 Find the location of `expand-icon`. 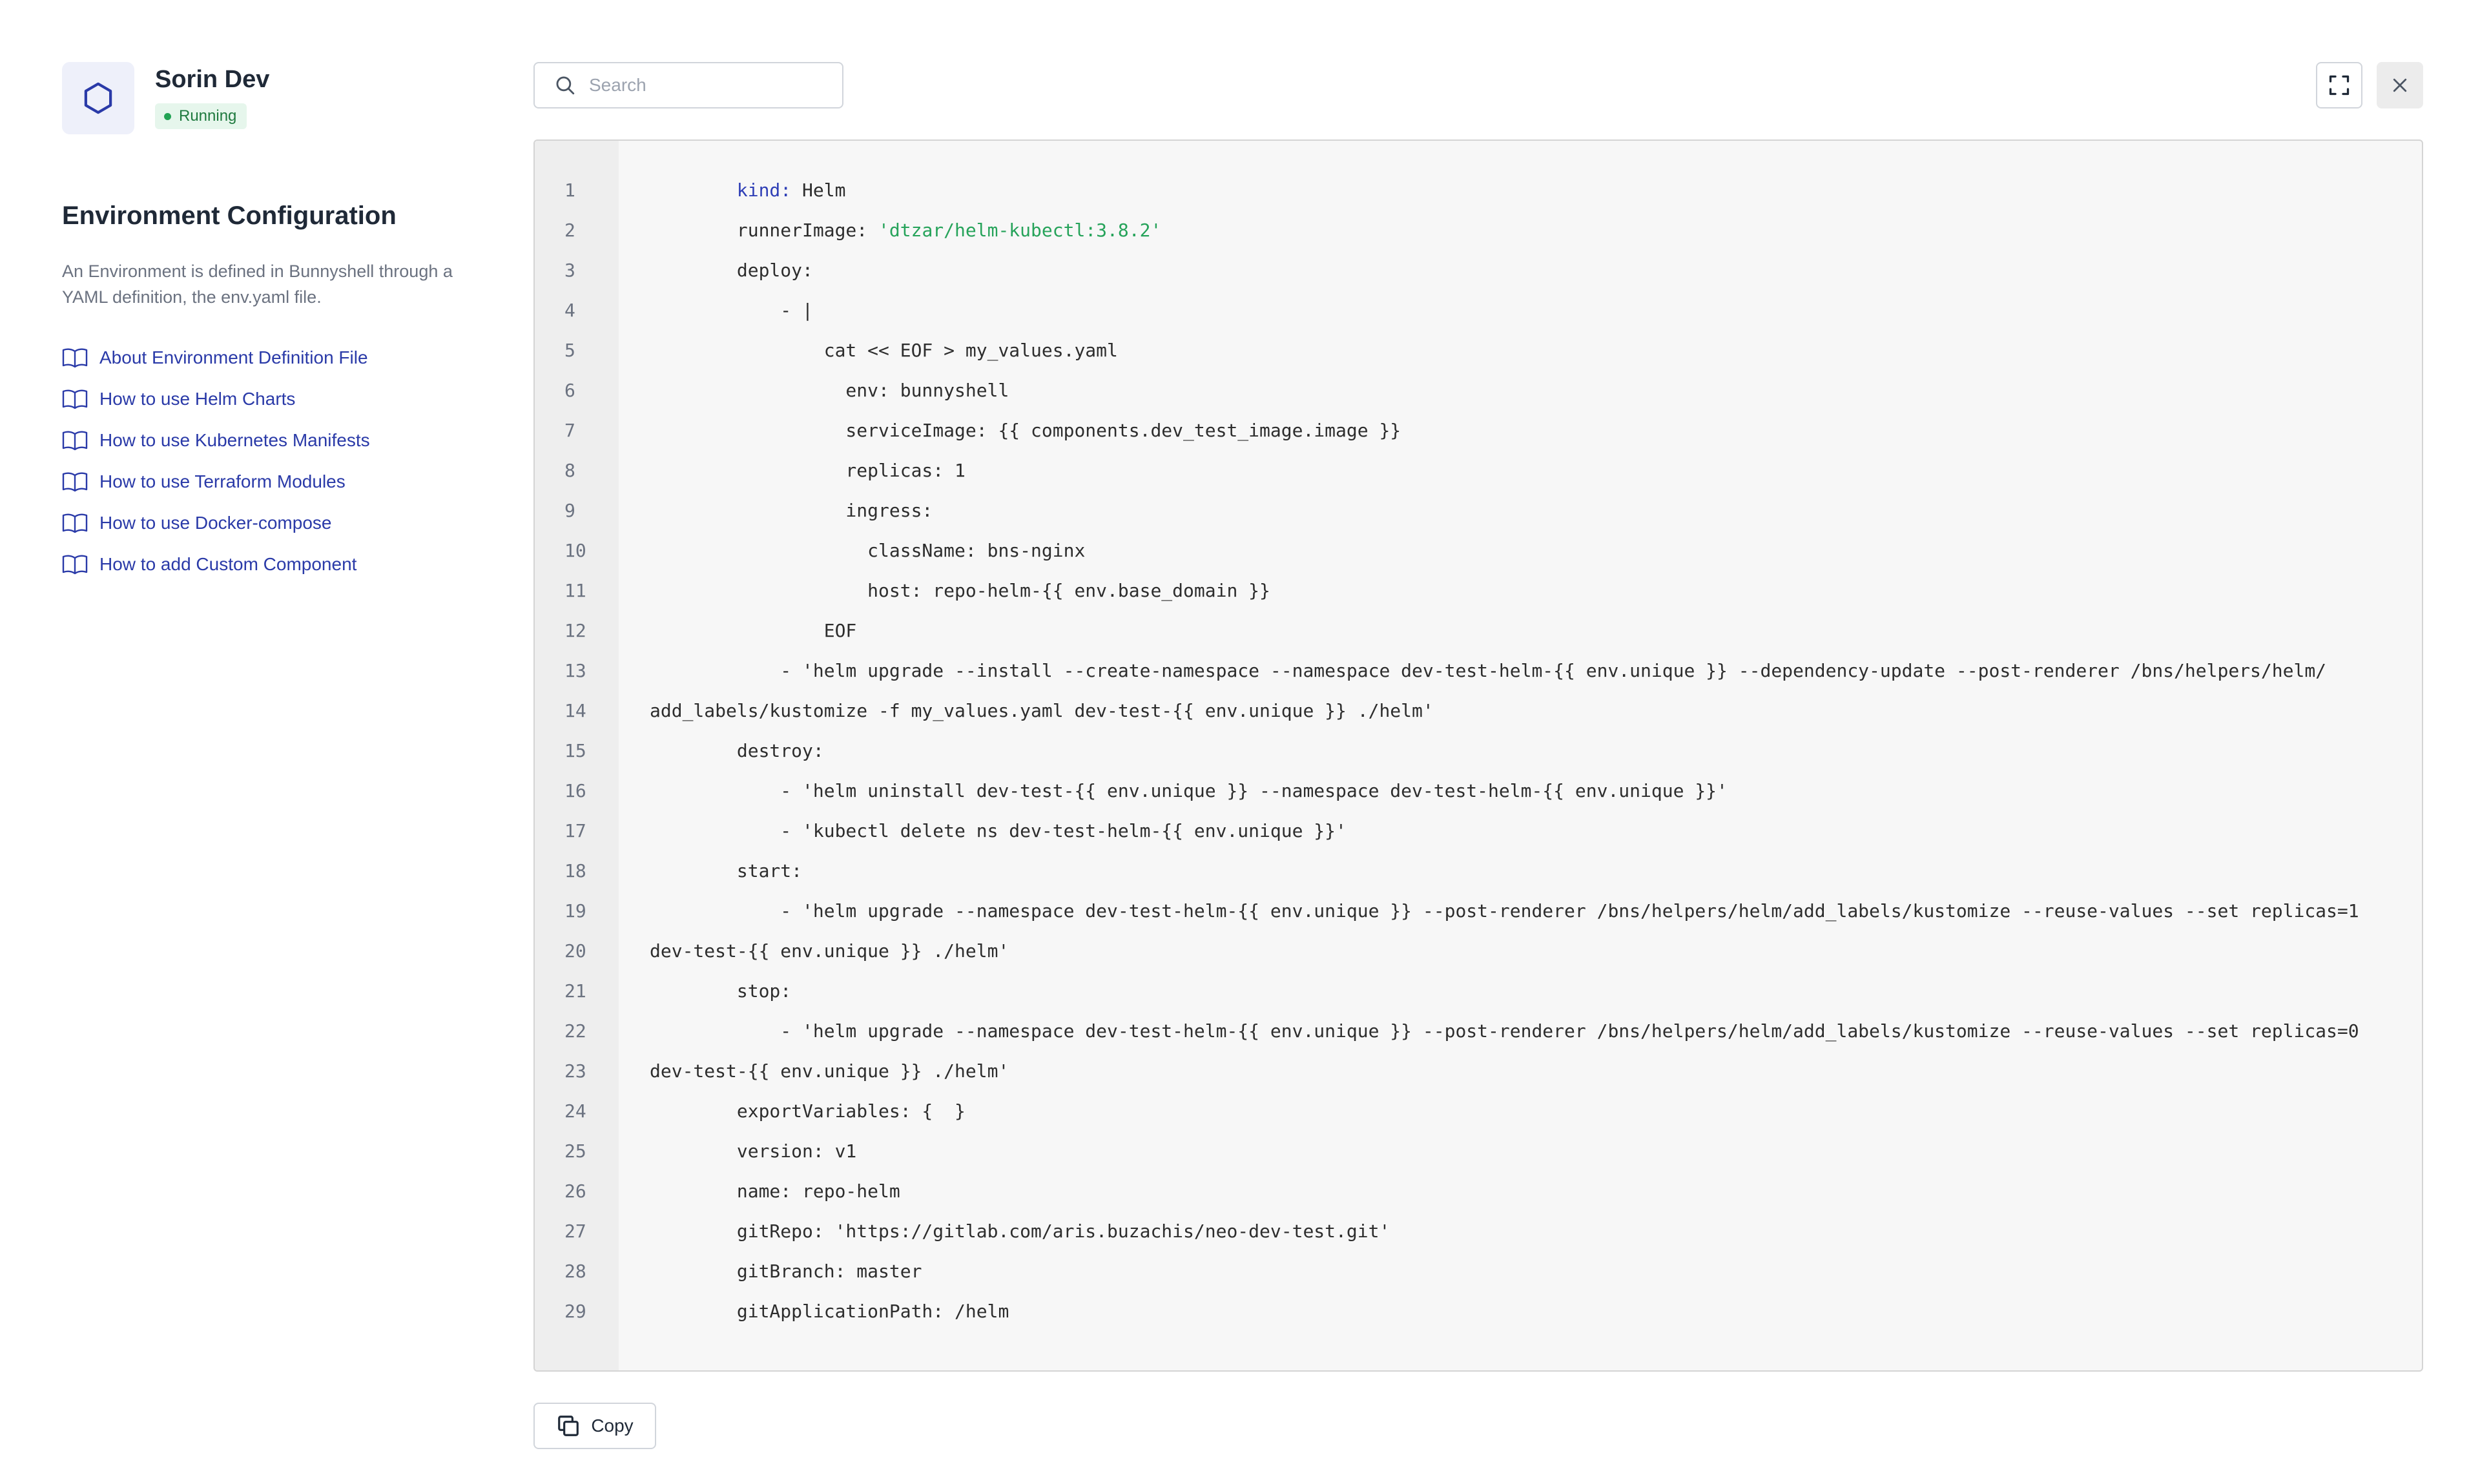

expand-icon is located at coordinates (2339, 85).